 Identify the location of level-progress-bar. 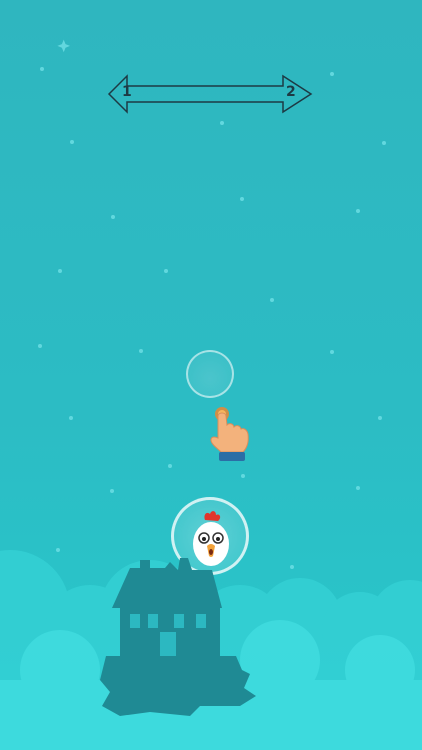
(210, 94).